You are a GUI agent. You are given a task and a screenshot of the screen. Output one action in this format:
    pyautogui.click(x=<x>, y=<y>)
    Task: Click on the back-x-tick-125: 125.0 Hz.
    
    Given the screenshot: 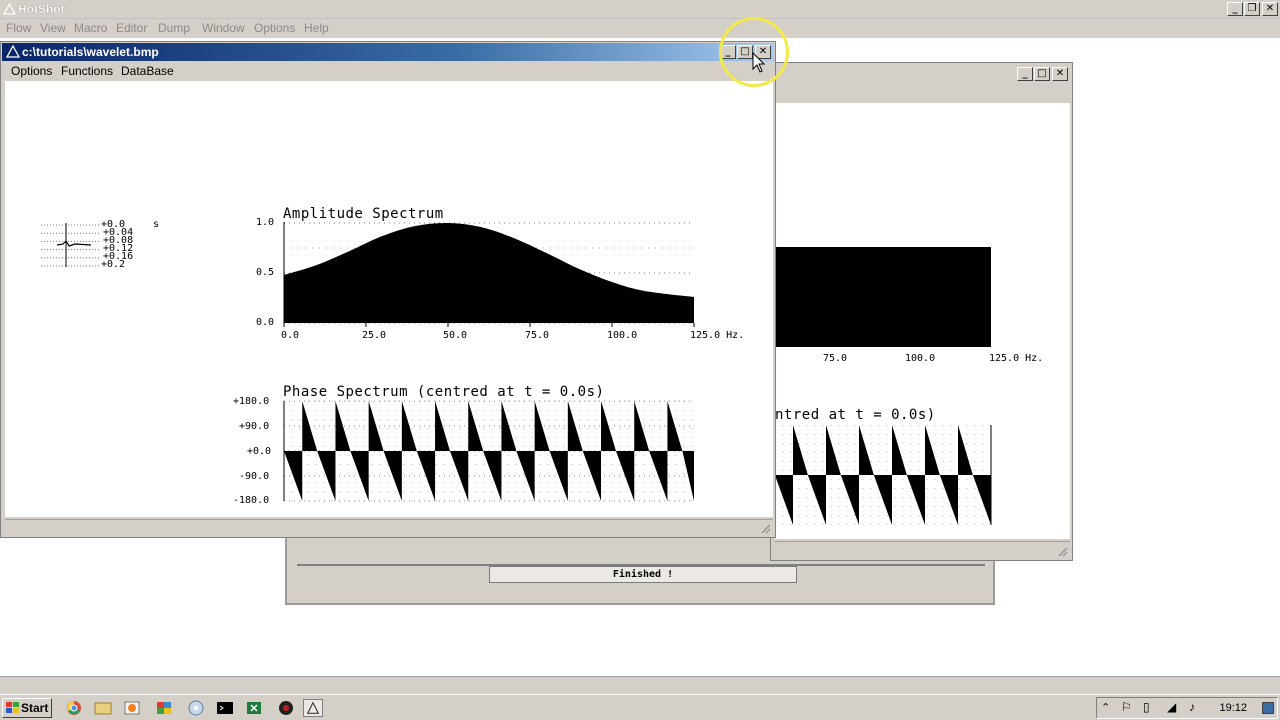 What is the action you would take?
    pyautogui.click(x=1016, y=358)
    